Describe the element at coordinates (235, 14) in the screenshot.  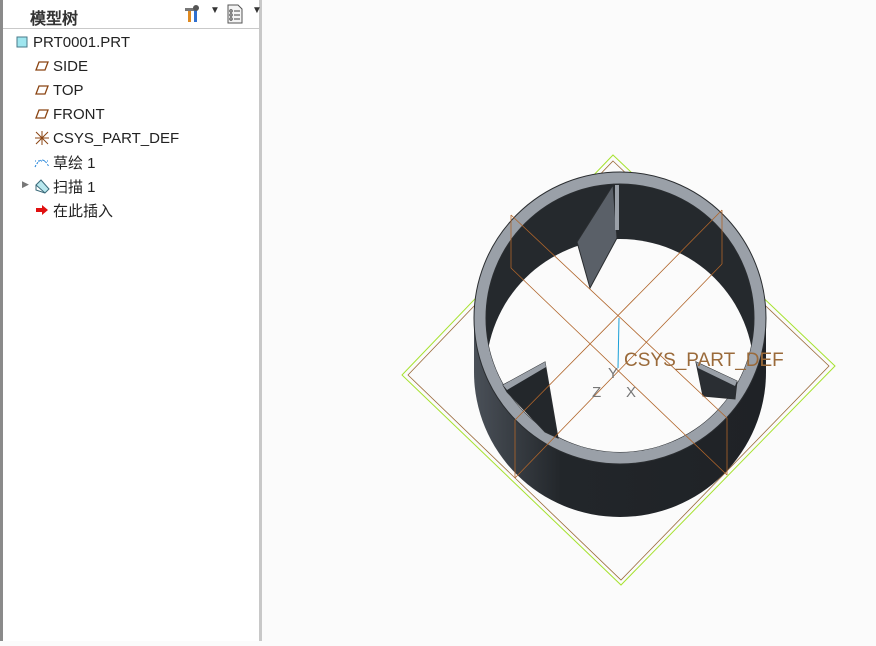
I see `show-list-icon` at that location.